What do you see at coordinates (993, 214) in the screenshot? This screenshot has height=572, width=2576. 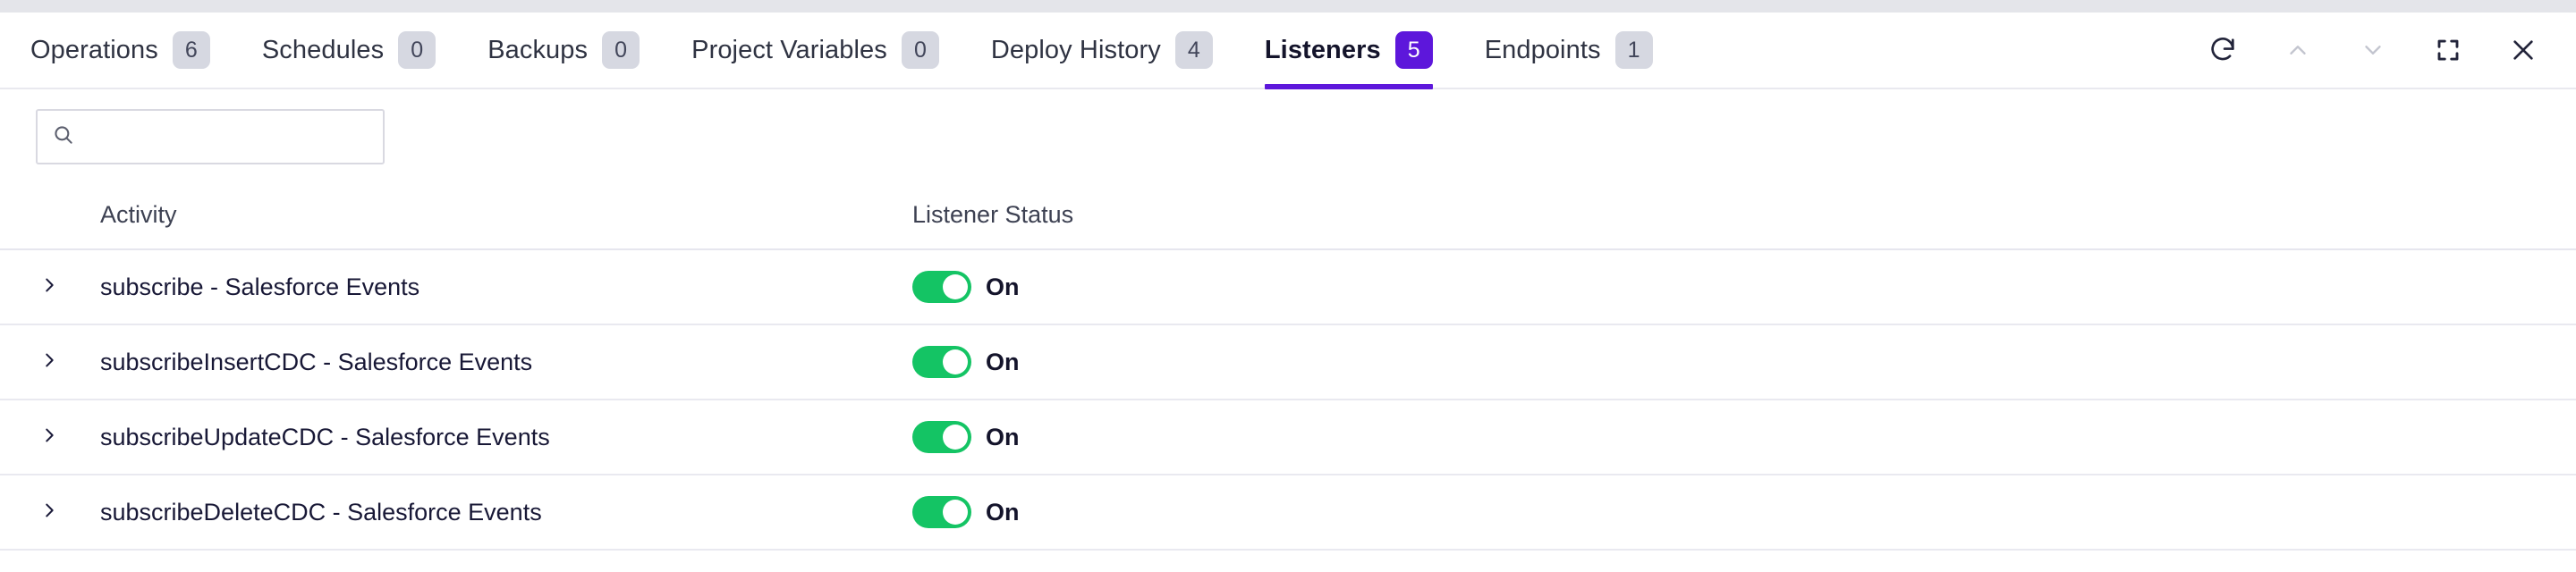 I see `column-header-listener-status: Listener Status` at bounding box center [993, 214].